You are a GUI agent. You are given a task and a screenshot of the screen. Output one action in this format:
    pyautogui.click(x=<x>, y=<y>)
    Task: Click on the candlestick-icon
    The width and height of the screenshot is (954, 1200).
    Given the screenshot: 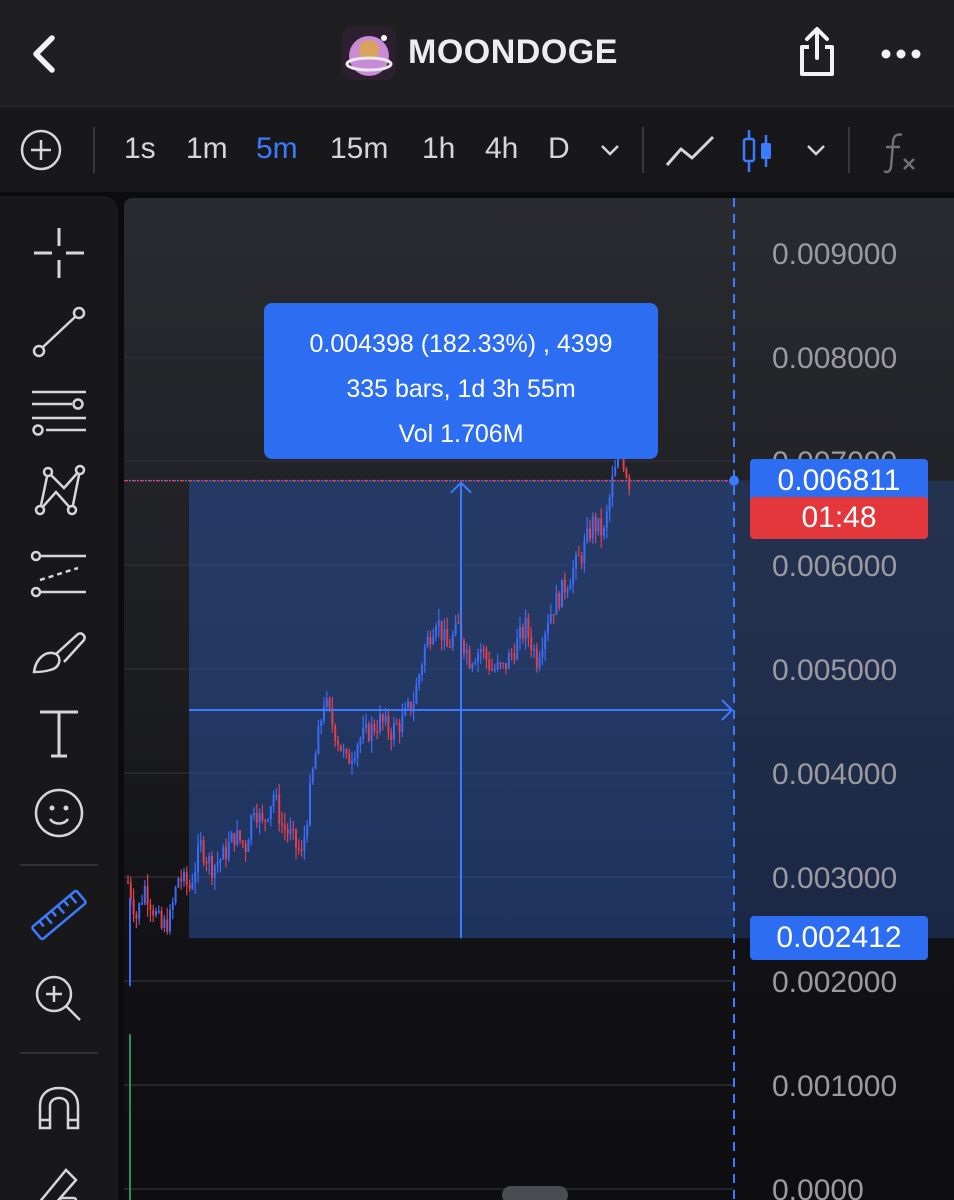 What is the action you would take?
    pyautogui.click(x=758, y=151)
    